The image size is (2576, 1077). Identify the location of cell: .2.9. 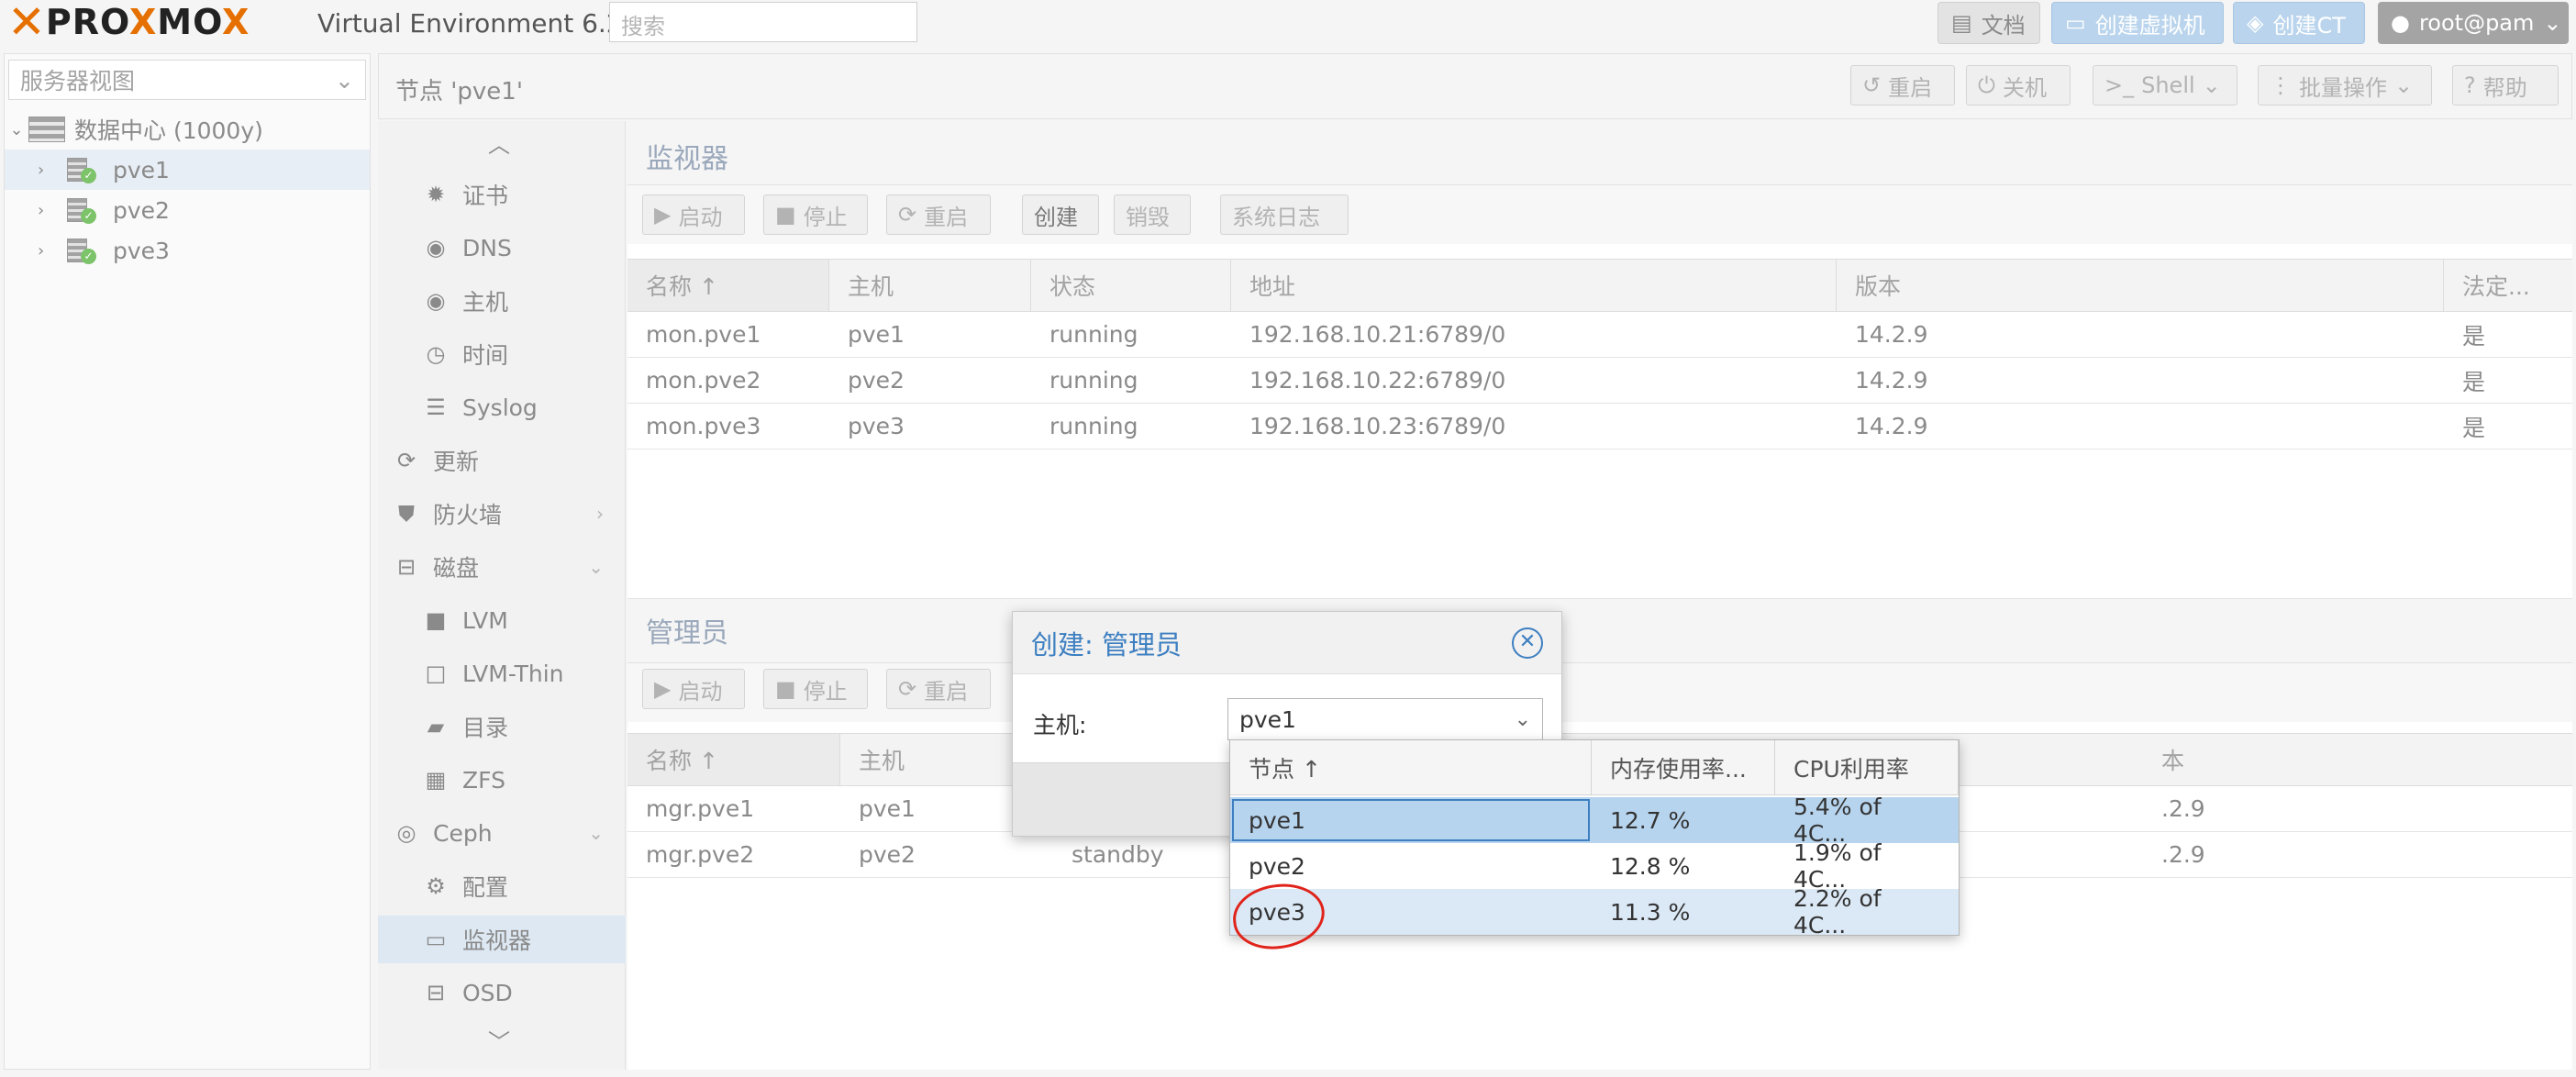
(2183, 854).